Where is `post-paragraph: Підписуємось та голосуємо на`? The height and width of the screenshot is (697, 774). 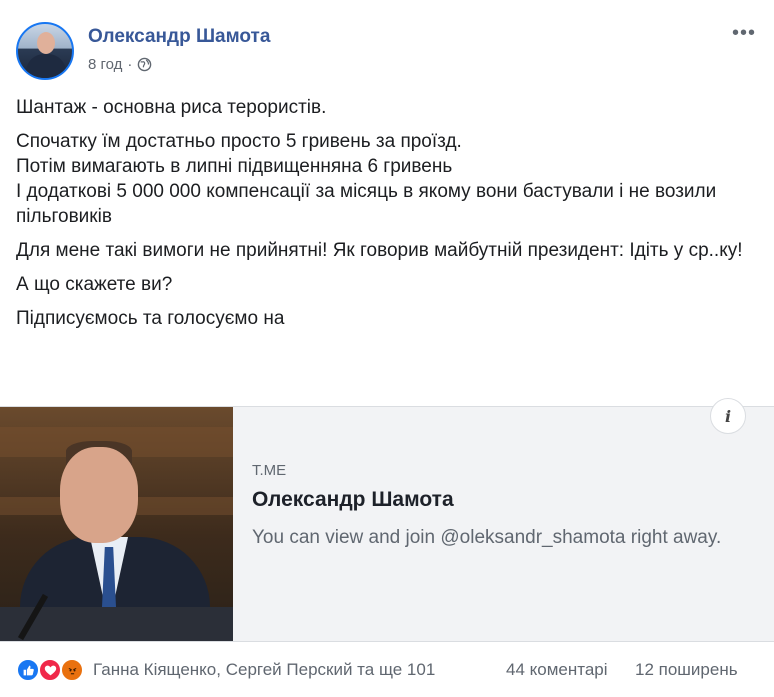
post-paragraph: Підписуємось та голосуємо на is located at coordinates (150, 318).